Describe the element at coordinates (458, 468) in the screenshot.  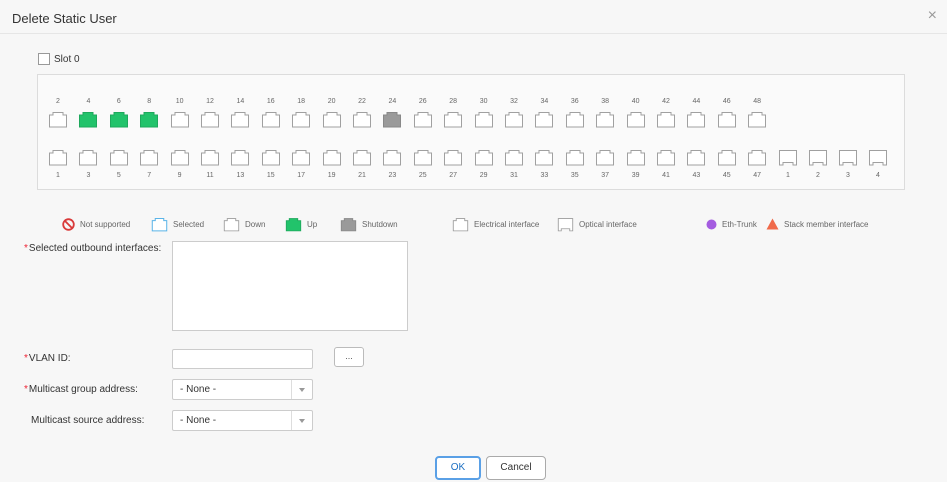
I see `ok-button: OK` at that location.